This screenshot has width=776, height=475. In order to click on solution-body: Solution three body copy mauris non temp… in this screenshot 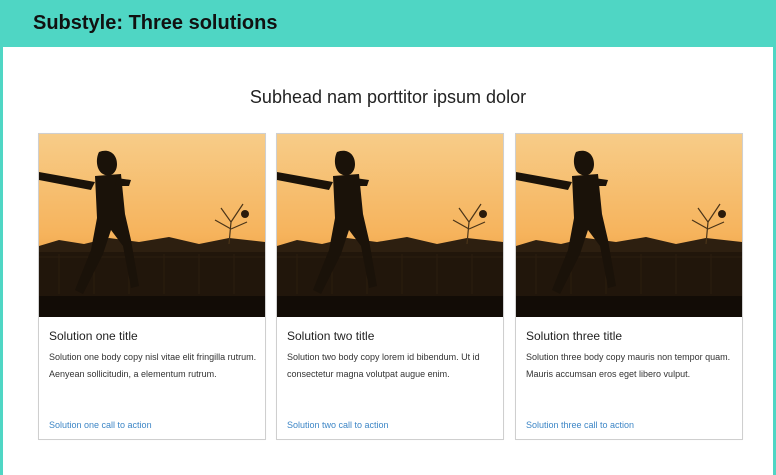, I will do `click(628, 365)`.